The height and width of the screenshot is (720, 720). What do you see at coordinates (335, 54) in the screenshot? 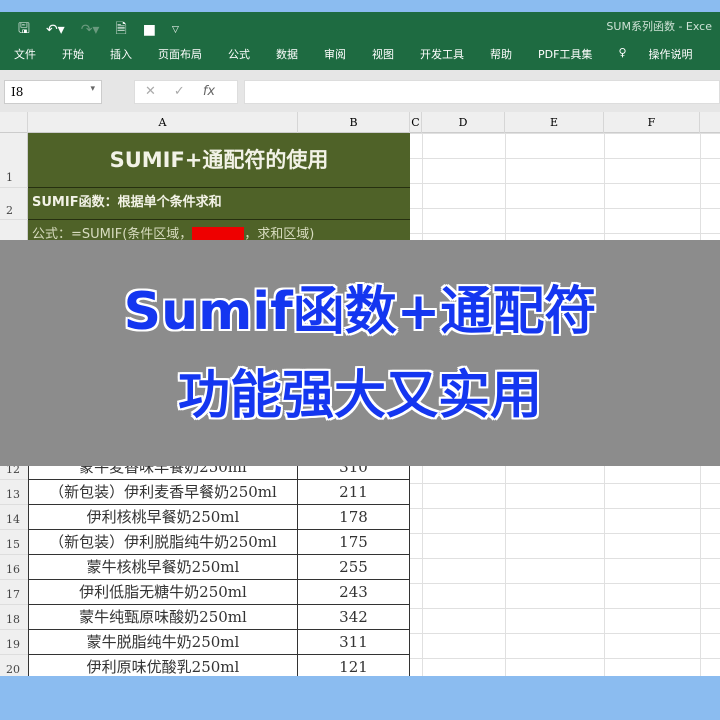
I see `ribbon-tab: 审阅` at bounding box center [335, 54].